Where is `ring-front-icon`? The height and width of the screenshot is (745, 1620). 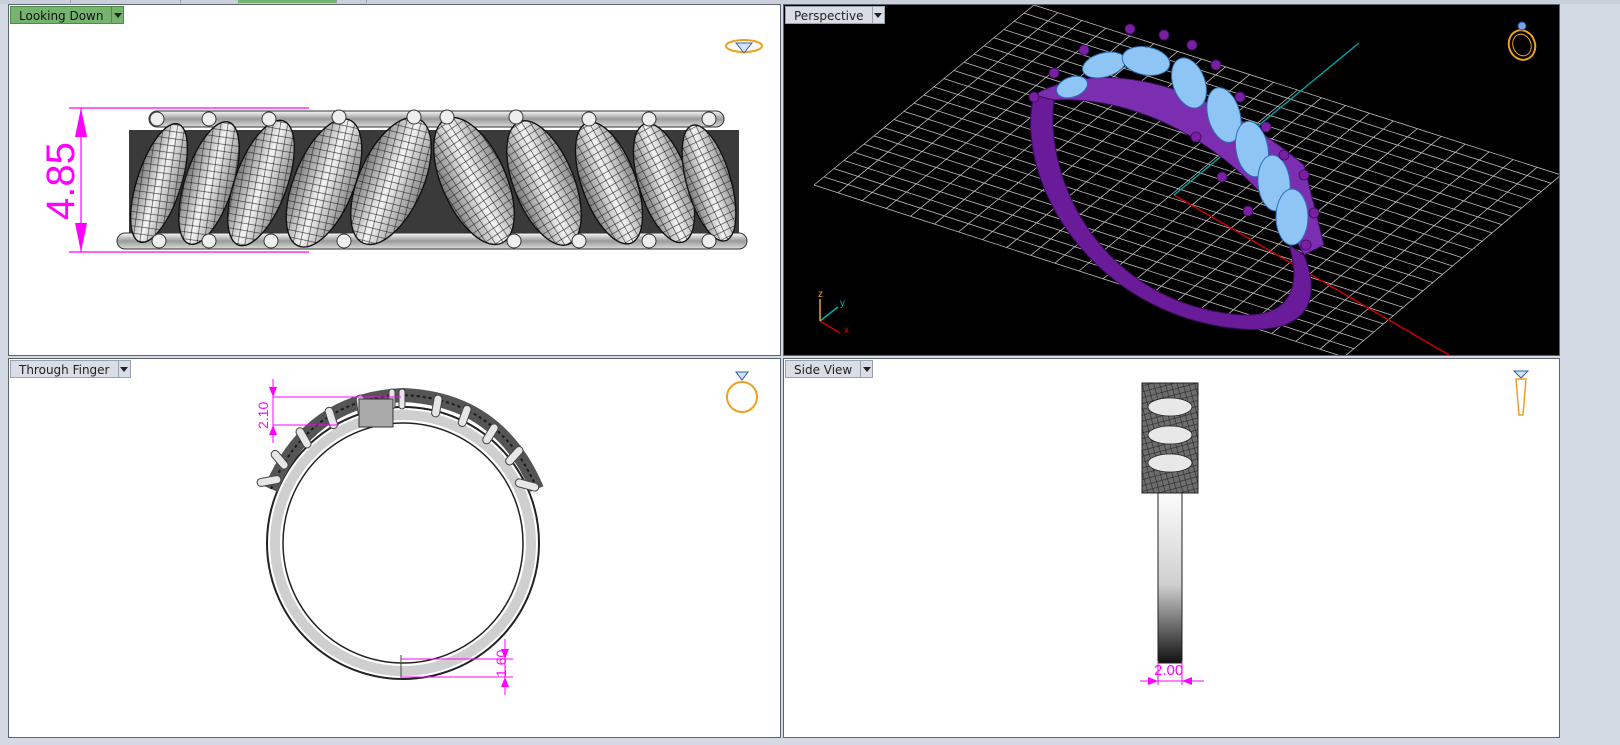 ring-front-icon is located at coordinates (742, 392).